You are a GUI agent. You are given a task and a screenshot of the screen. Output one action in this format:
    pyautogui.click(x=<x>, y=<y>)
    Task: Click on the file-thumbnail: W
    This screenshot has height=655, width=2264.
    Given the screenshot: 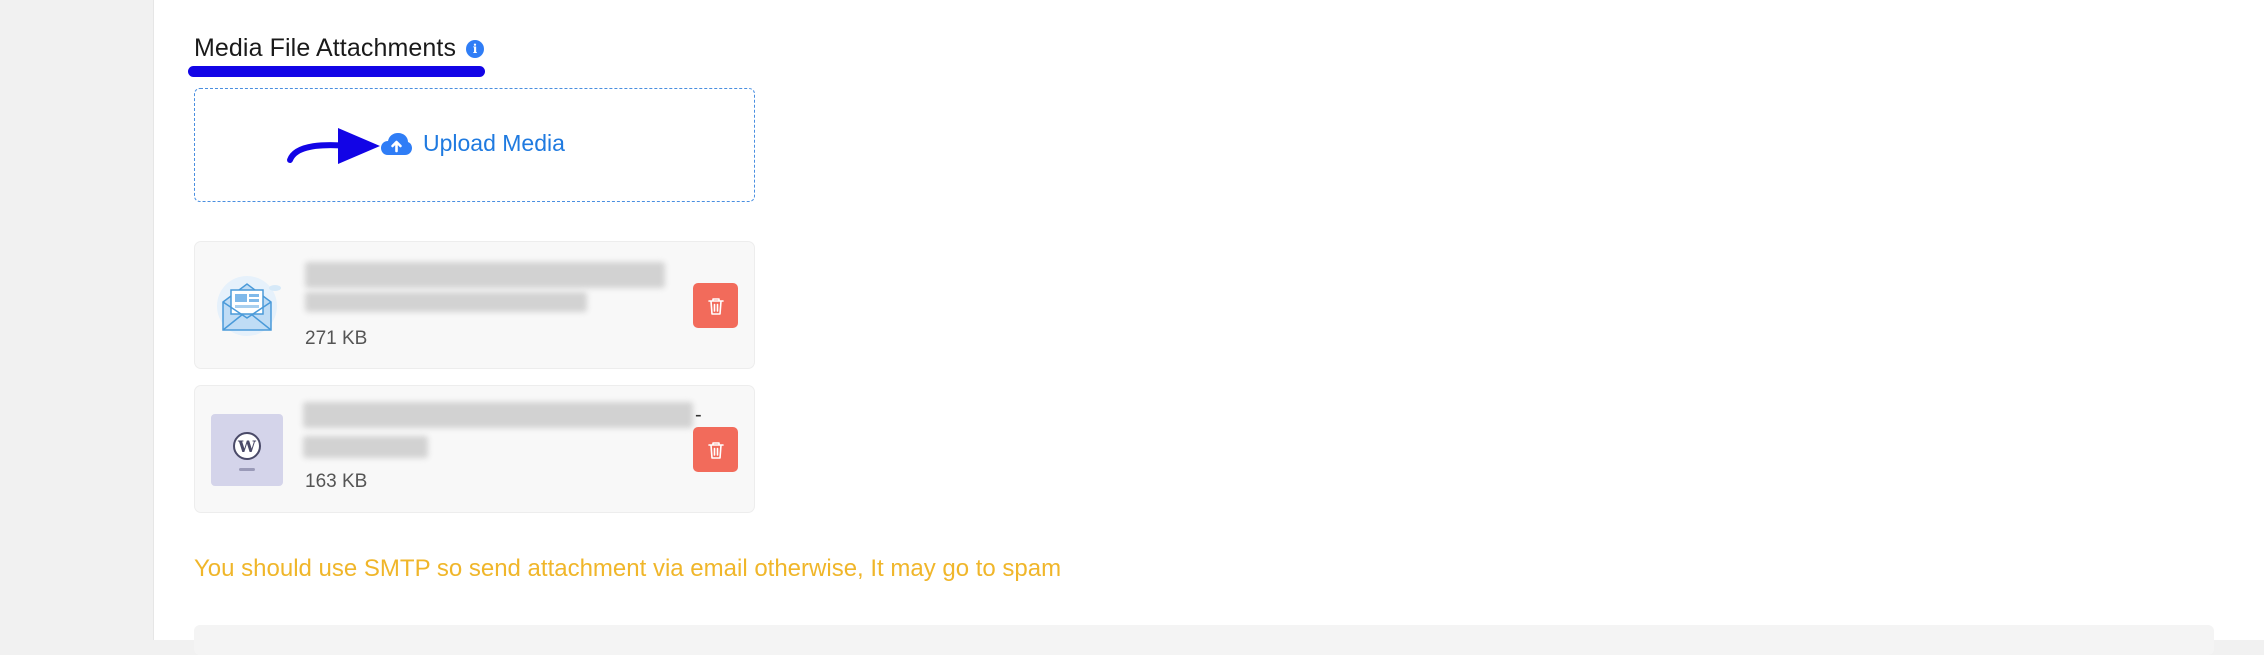 What is the action you would take?
    pyautogui.click(x=247, y=450)
    